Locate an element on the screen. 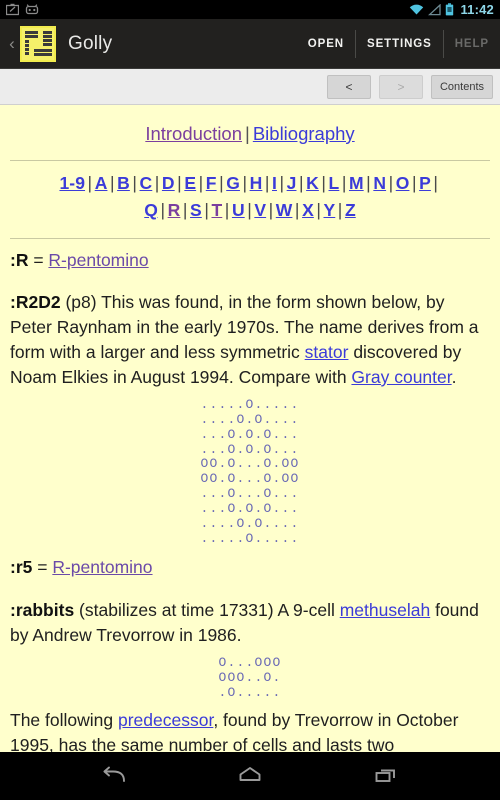 The width and height of the screenshot is (500, 800). alpha-index-link-A: A is located at coordinates (101, 183).